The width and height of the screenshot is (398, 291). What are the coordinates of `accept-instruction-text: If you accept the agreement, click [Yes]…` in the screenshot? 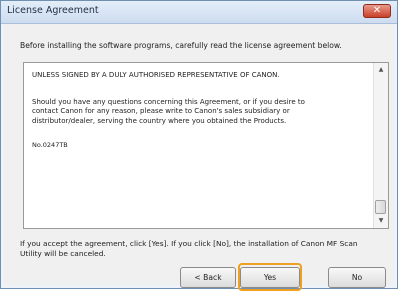 It's located at (189, 248).